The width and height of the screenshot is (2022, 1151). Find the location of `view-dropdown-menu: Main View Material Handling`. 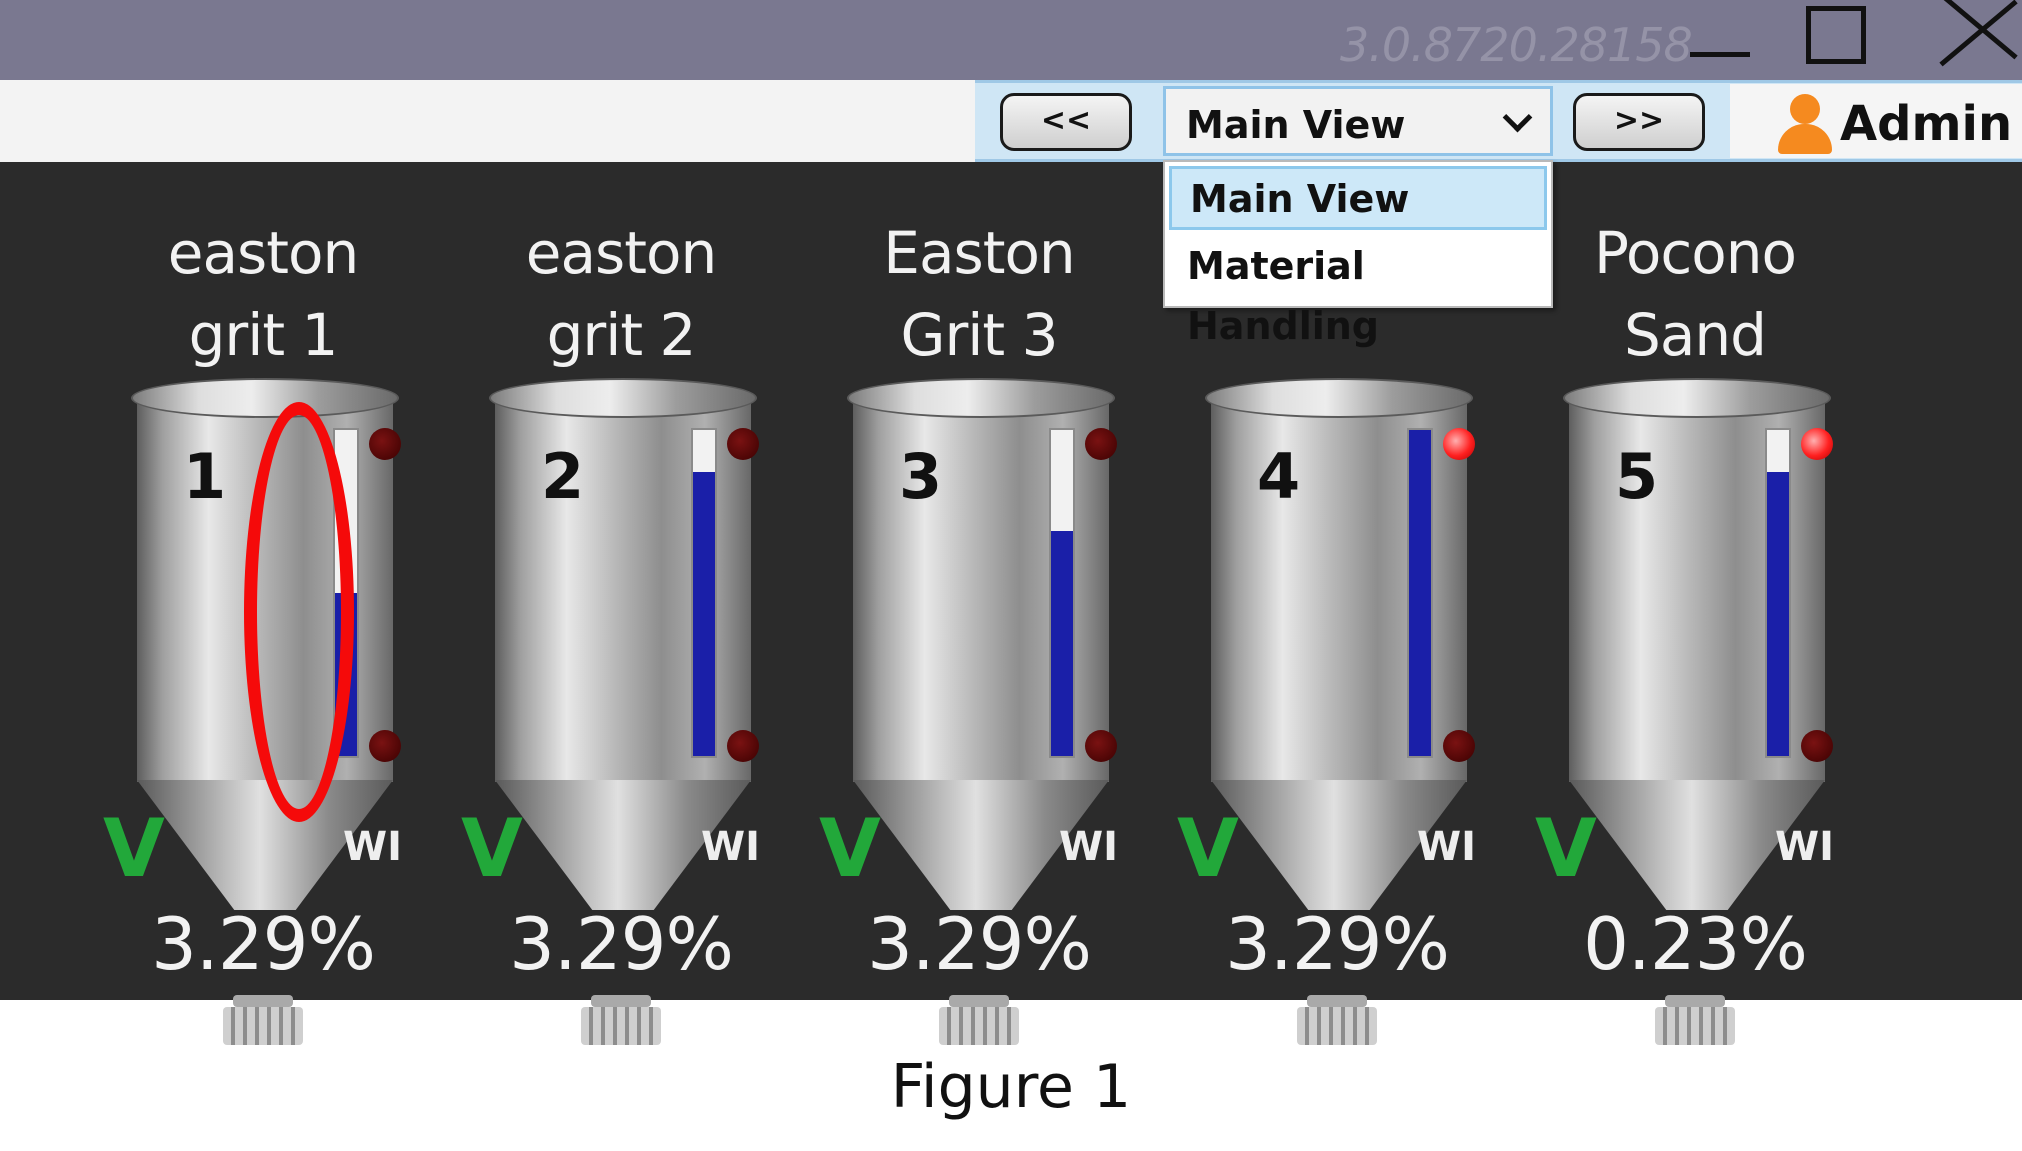

view-dropdown-menu: Main View Material Handling is located at coordinates (1358, 254).